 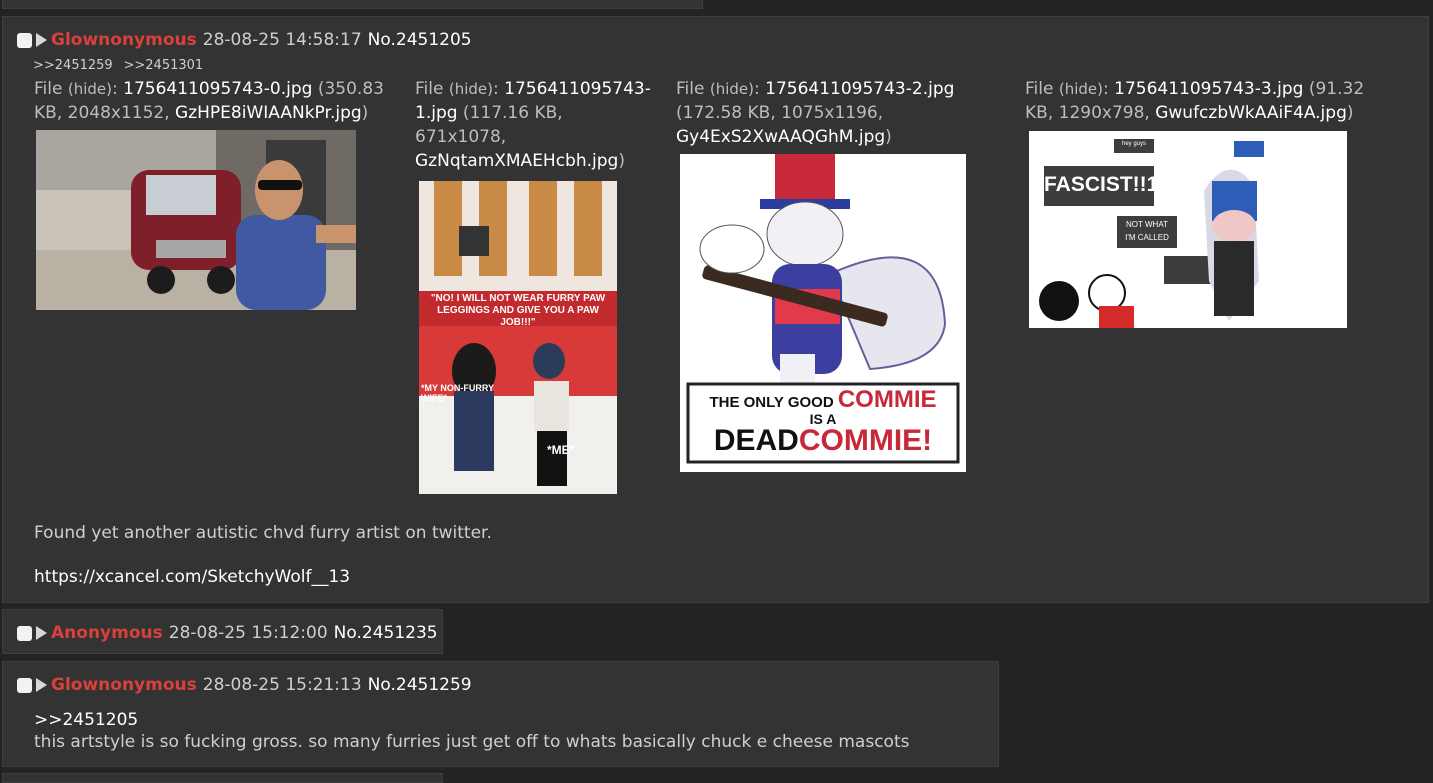 What do you see at coordinates (222, 778) in the screenshot?
I see `next-post-edge` at bounding box center [222, 778].